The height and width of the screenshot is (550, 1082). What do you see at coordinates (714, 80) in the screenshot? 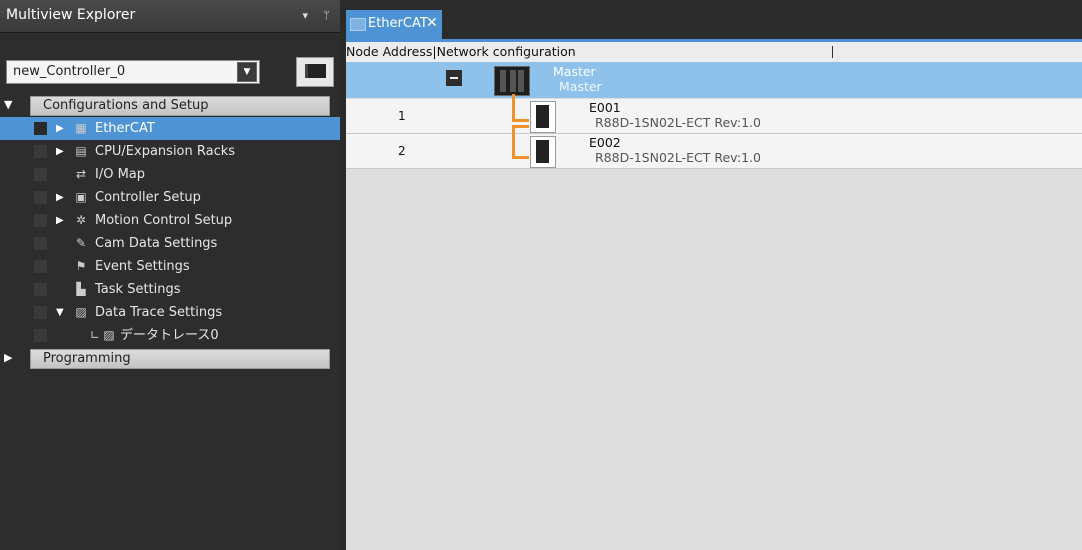
I see `master-row: Master Master` at bounding box center [714, 80].